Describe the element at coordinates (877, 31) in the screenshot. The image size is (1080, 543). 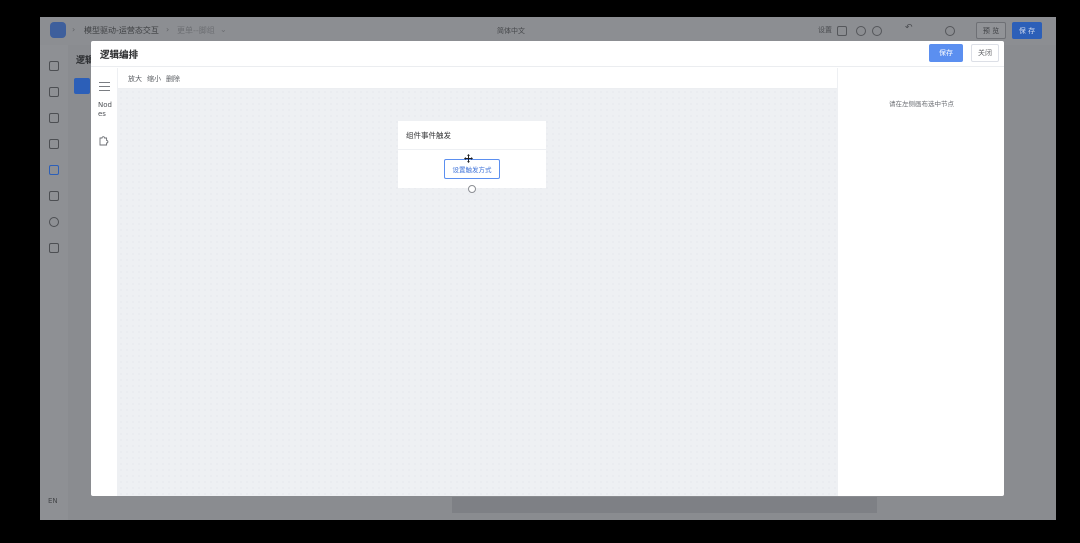
I see `search-icon` at that location.